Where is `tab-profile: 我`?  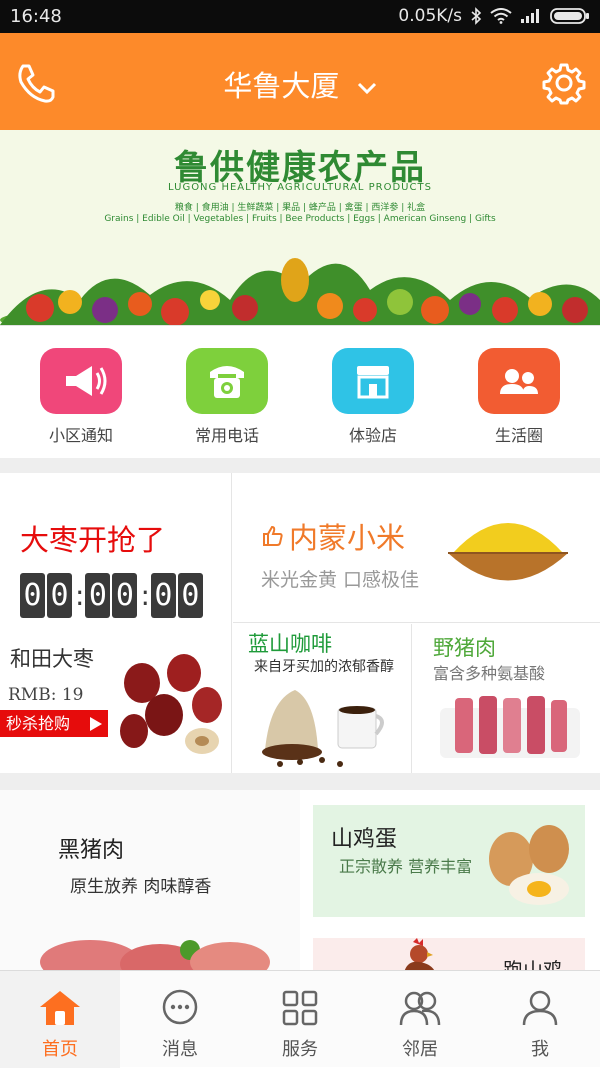 tab-profile: 我 is located at coordinates (540, 1019).